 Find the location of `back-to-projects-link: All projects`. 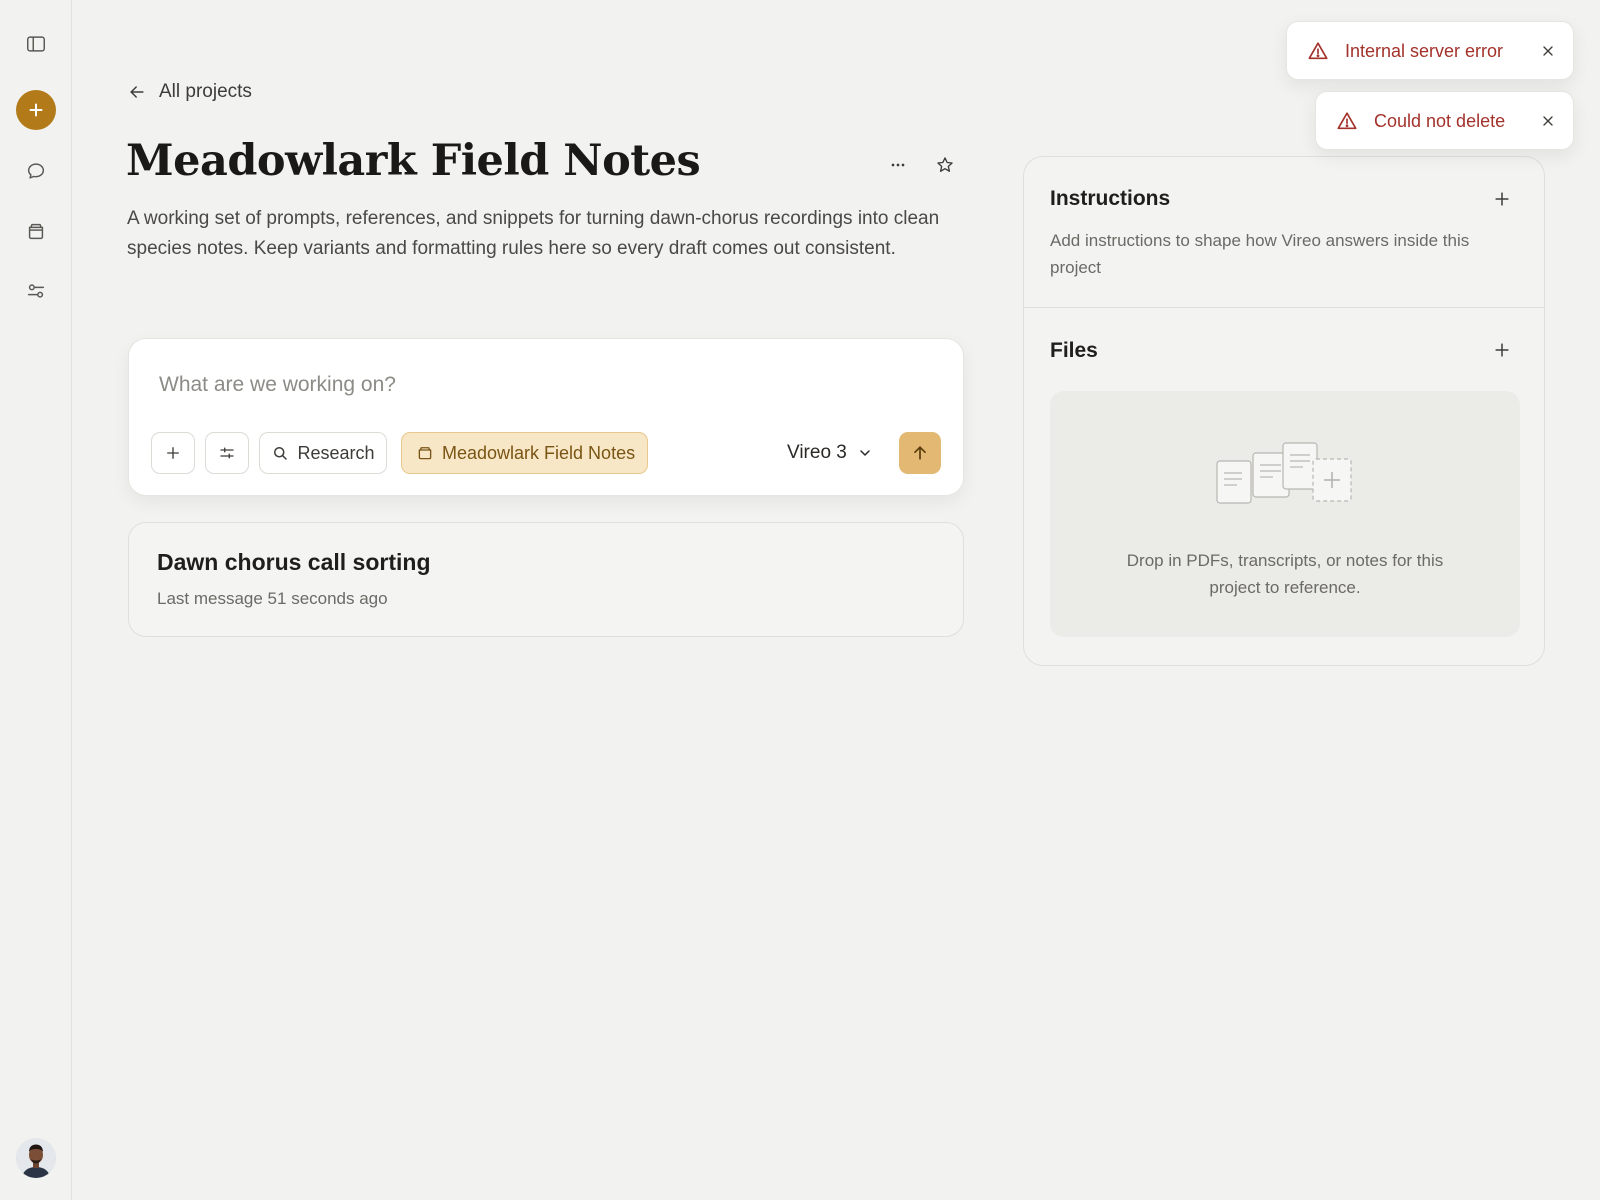

back-to-projects-link: All projects is located at coordinates (189, 92).